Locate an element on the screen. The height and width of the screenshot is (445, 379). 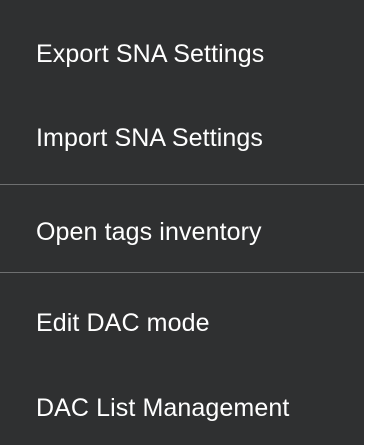
menu-item-label: DAC List Management is located at coordinates (163, 407).